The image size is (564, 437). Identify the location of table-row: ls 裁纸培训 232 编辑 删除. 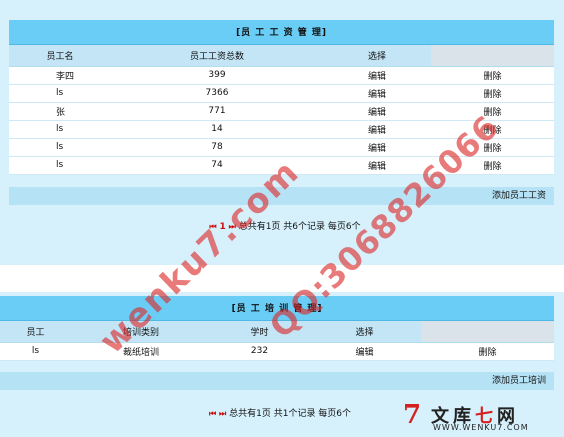
(277, 351).